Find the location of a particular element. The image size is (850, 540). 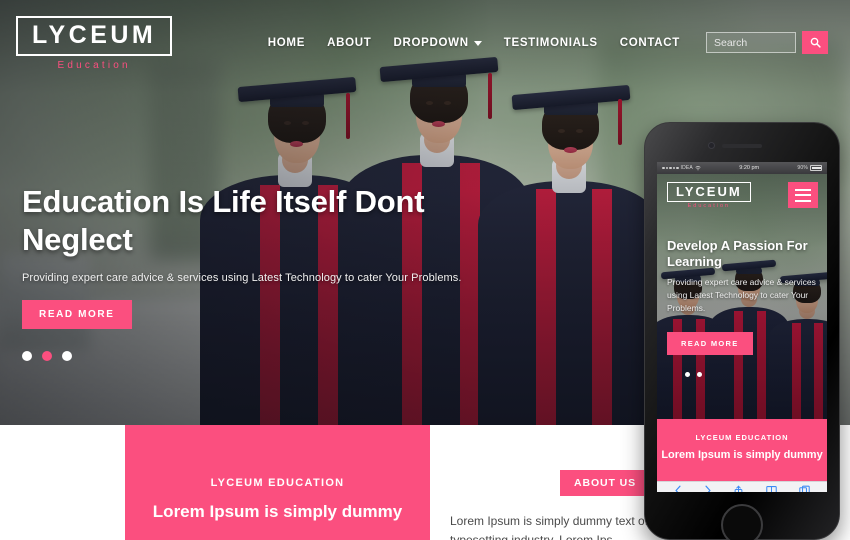

hamburger-menu-button is located at coordinates (803, 195).